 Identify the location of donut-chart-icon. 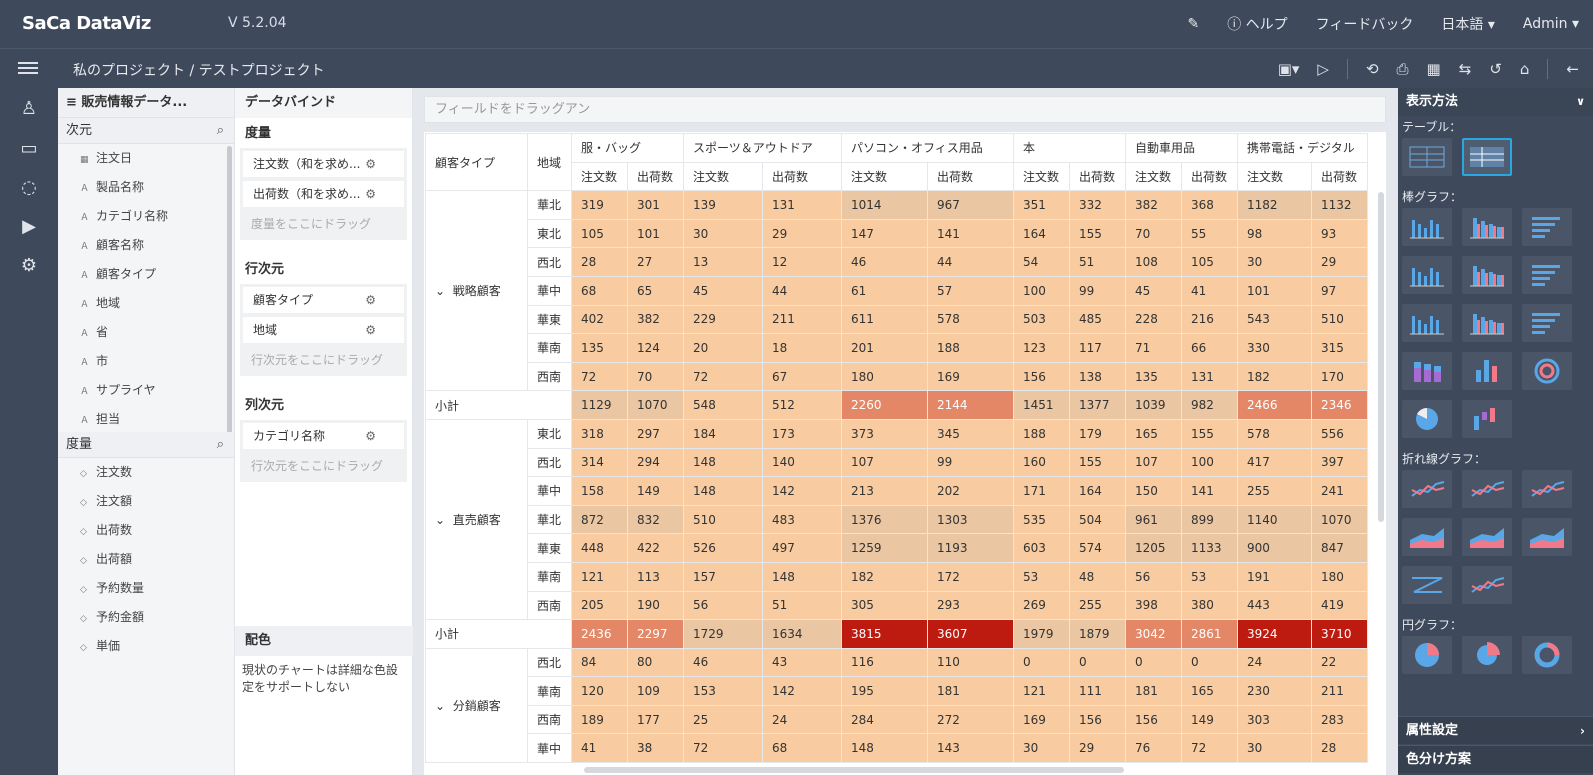
(1547, 655).